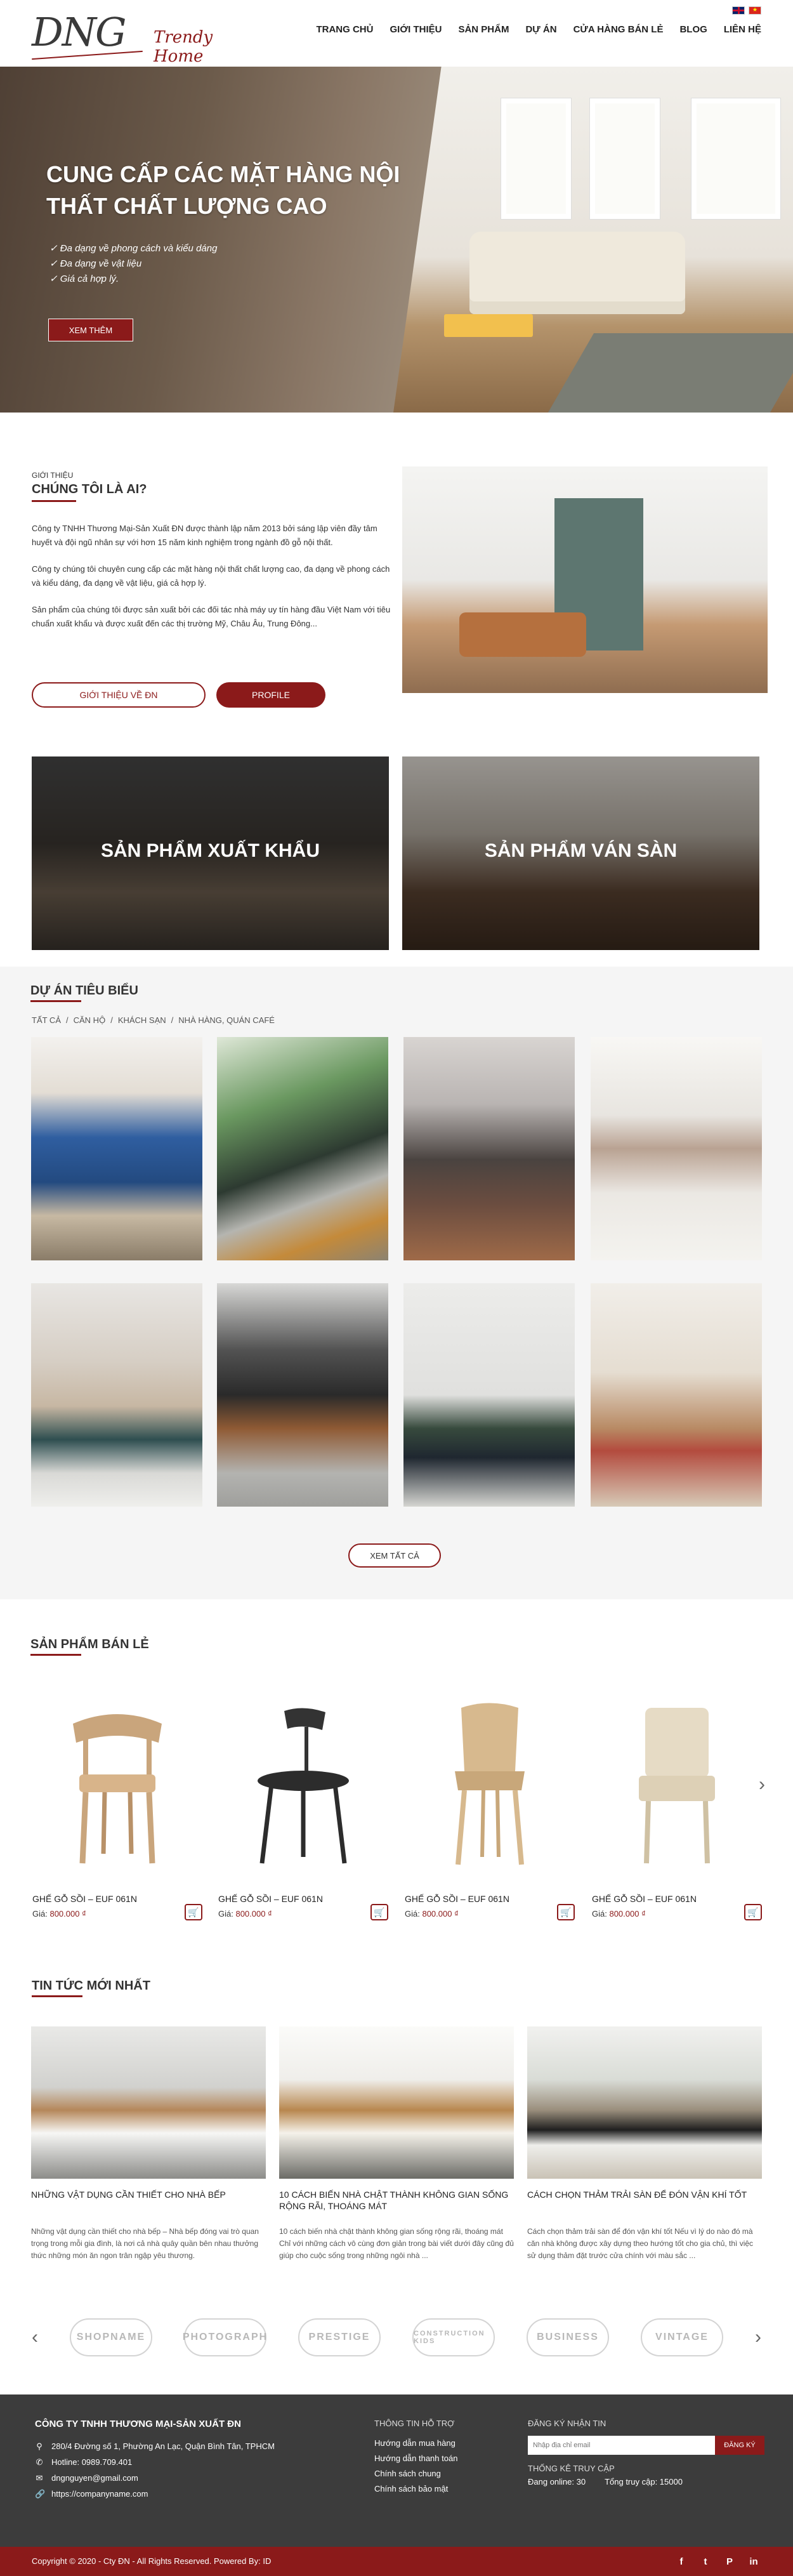  Describe the element at coordinates (739, 2445) in the screenshot. I see `newsletter-subscribe-button: ĐĂNG KÝ` at that location.